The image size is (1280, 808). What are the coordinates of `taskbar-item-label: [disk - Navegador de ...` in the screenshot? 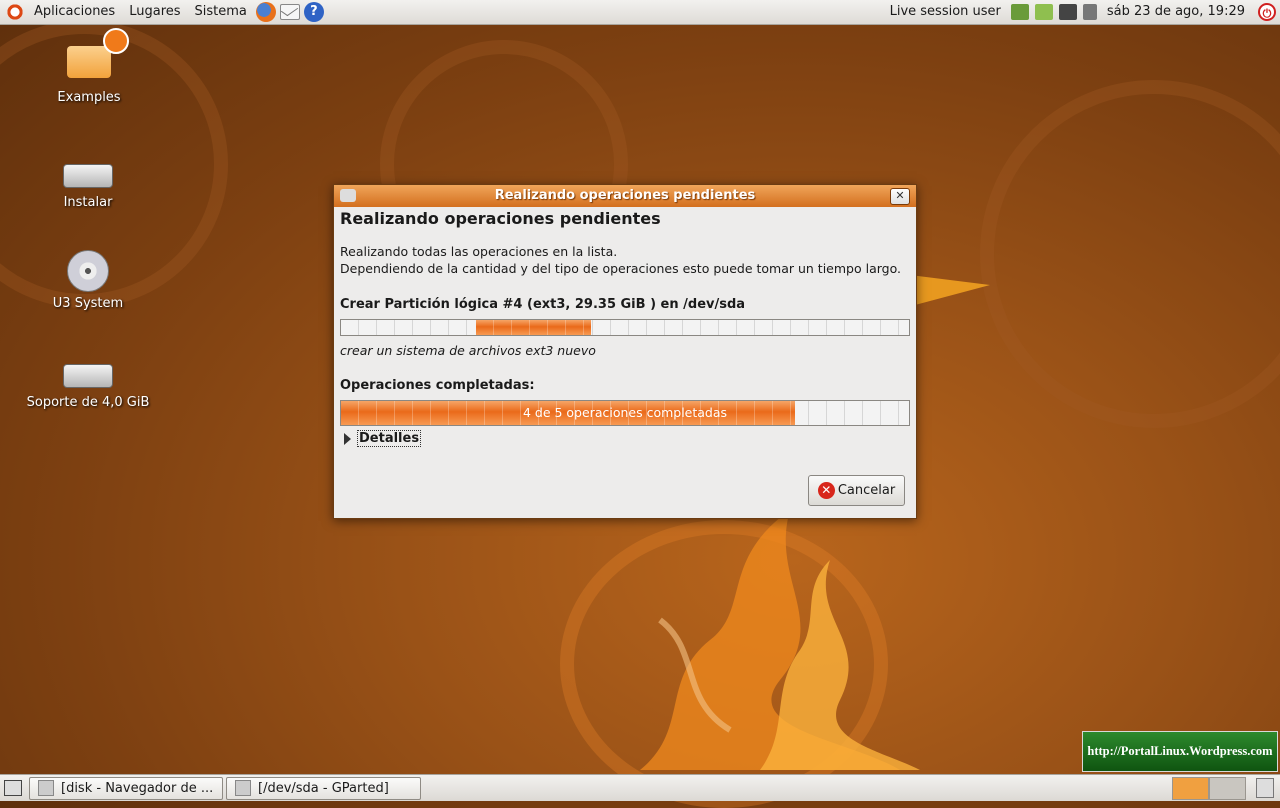 It's located at (137, 788).